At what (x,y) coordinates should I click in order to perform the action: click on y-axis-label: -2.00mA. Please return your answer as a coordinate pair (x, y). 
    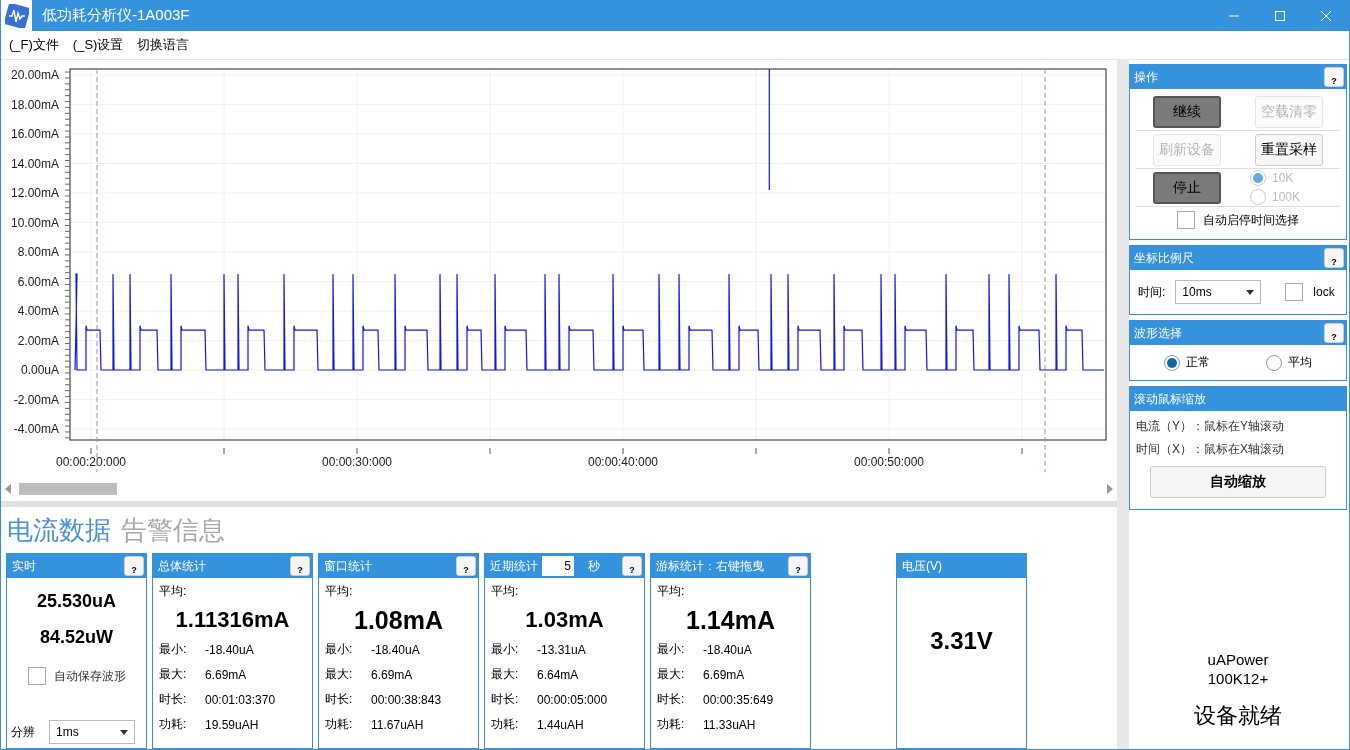
    Looking at the image, I should click on (36, 399).